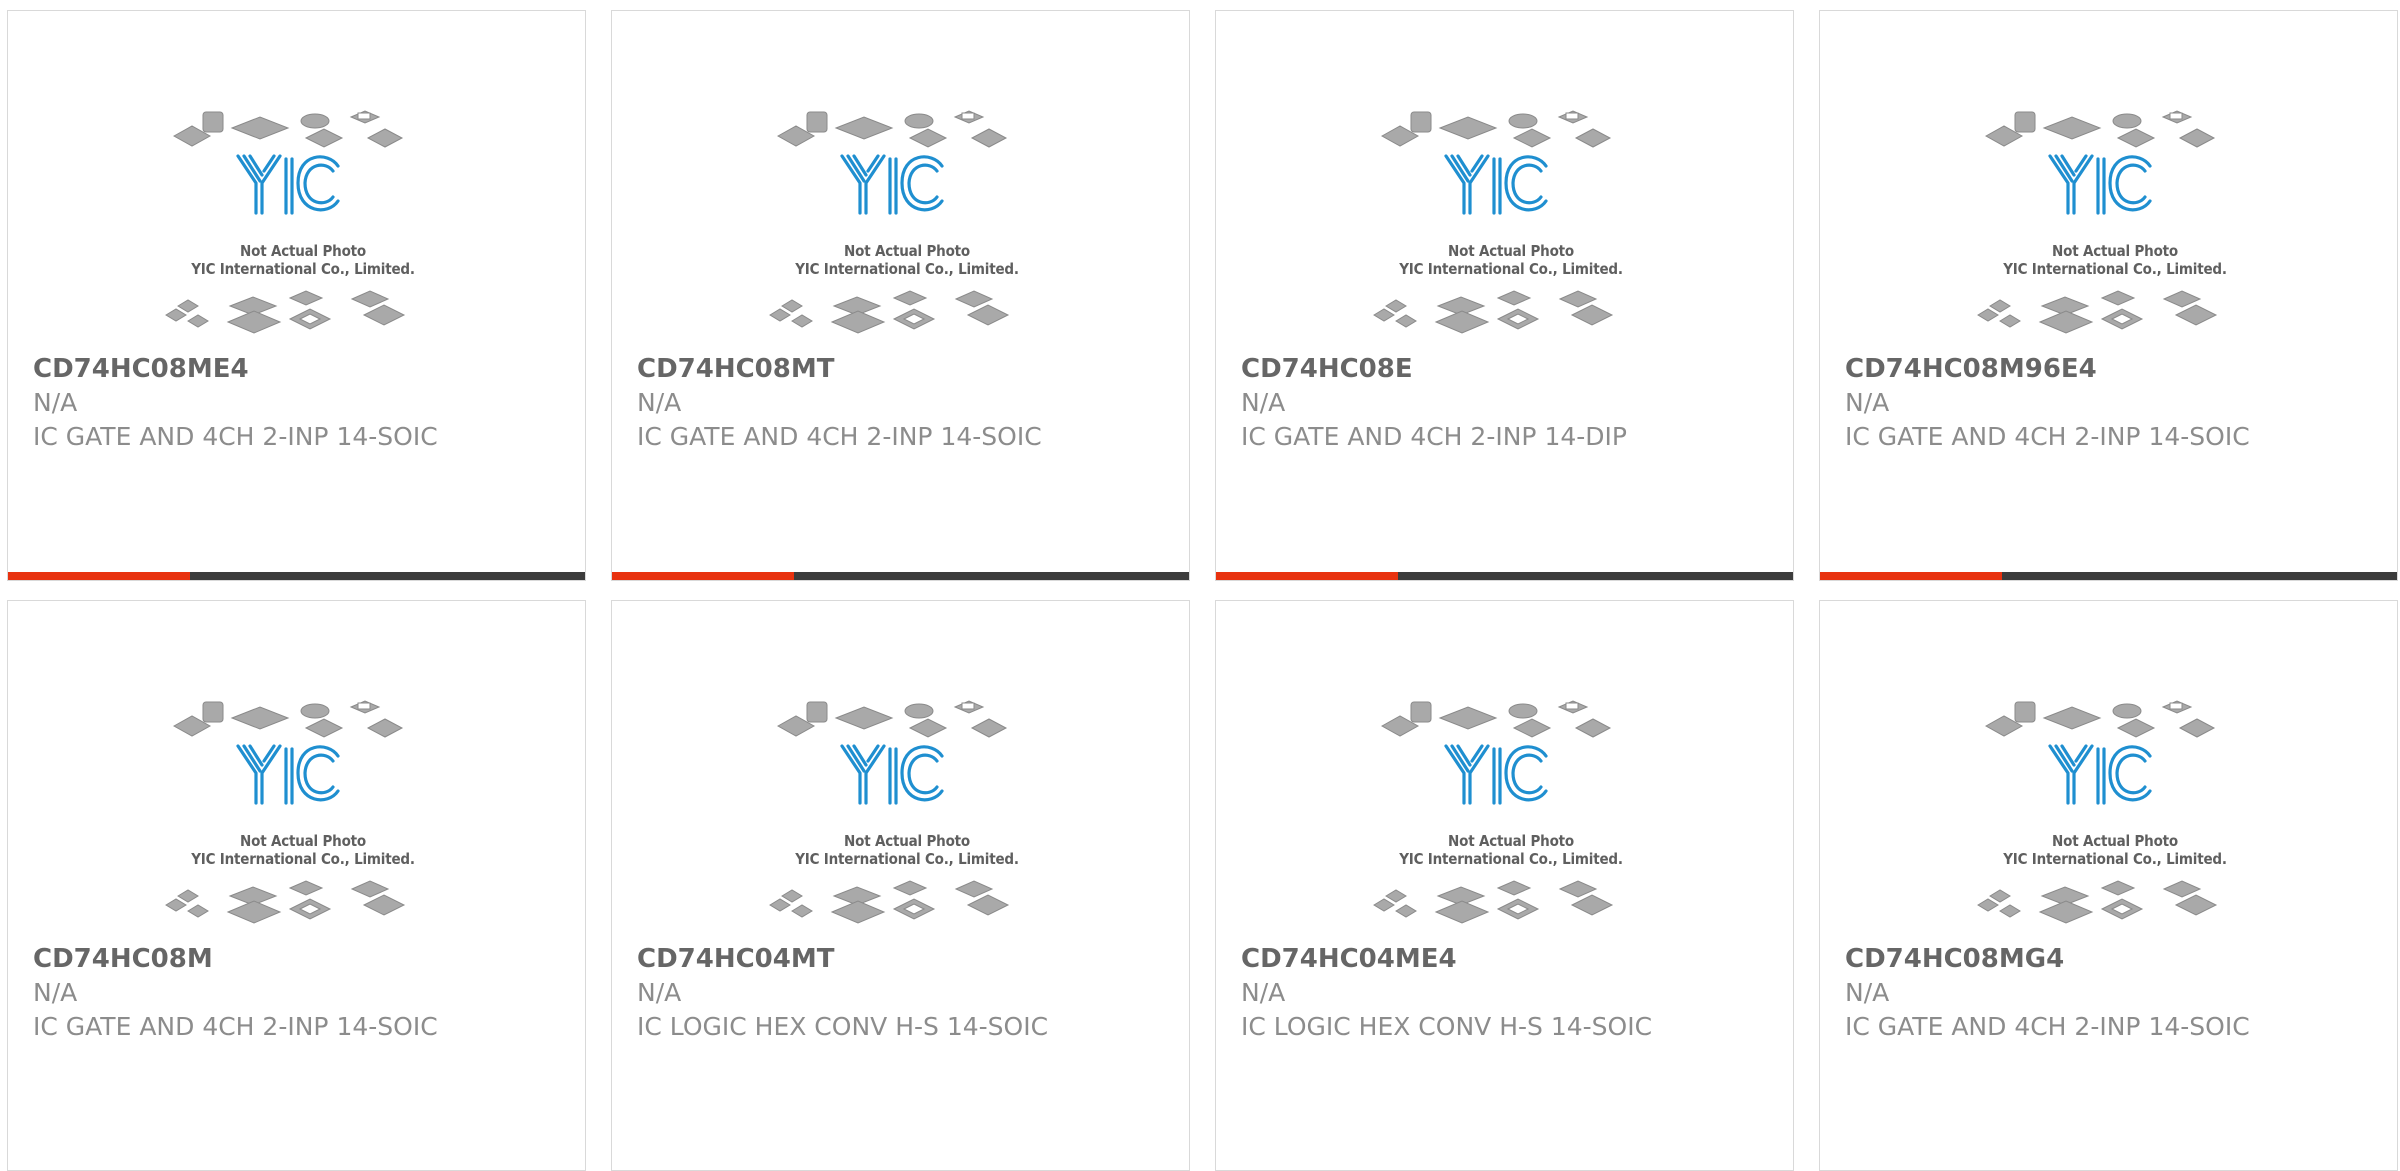 The height and width of the screenshot is (1171, 2400). What do you see at coordinates (1349, 959) in the screenshot?
I see `part-number: CD74HC04ME4` at bounding box center [1349, 959].